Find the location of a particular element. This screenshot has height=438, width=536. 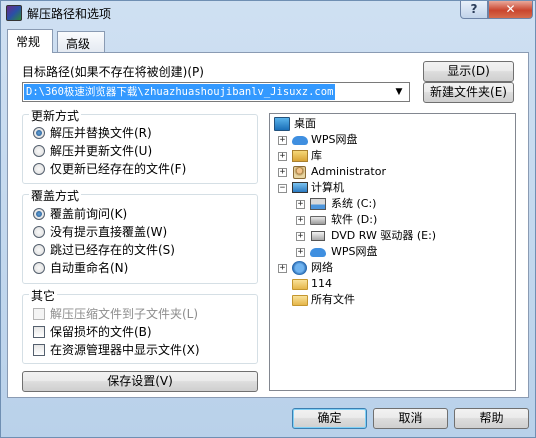

drive-icon is located at coordinates (318, 220).